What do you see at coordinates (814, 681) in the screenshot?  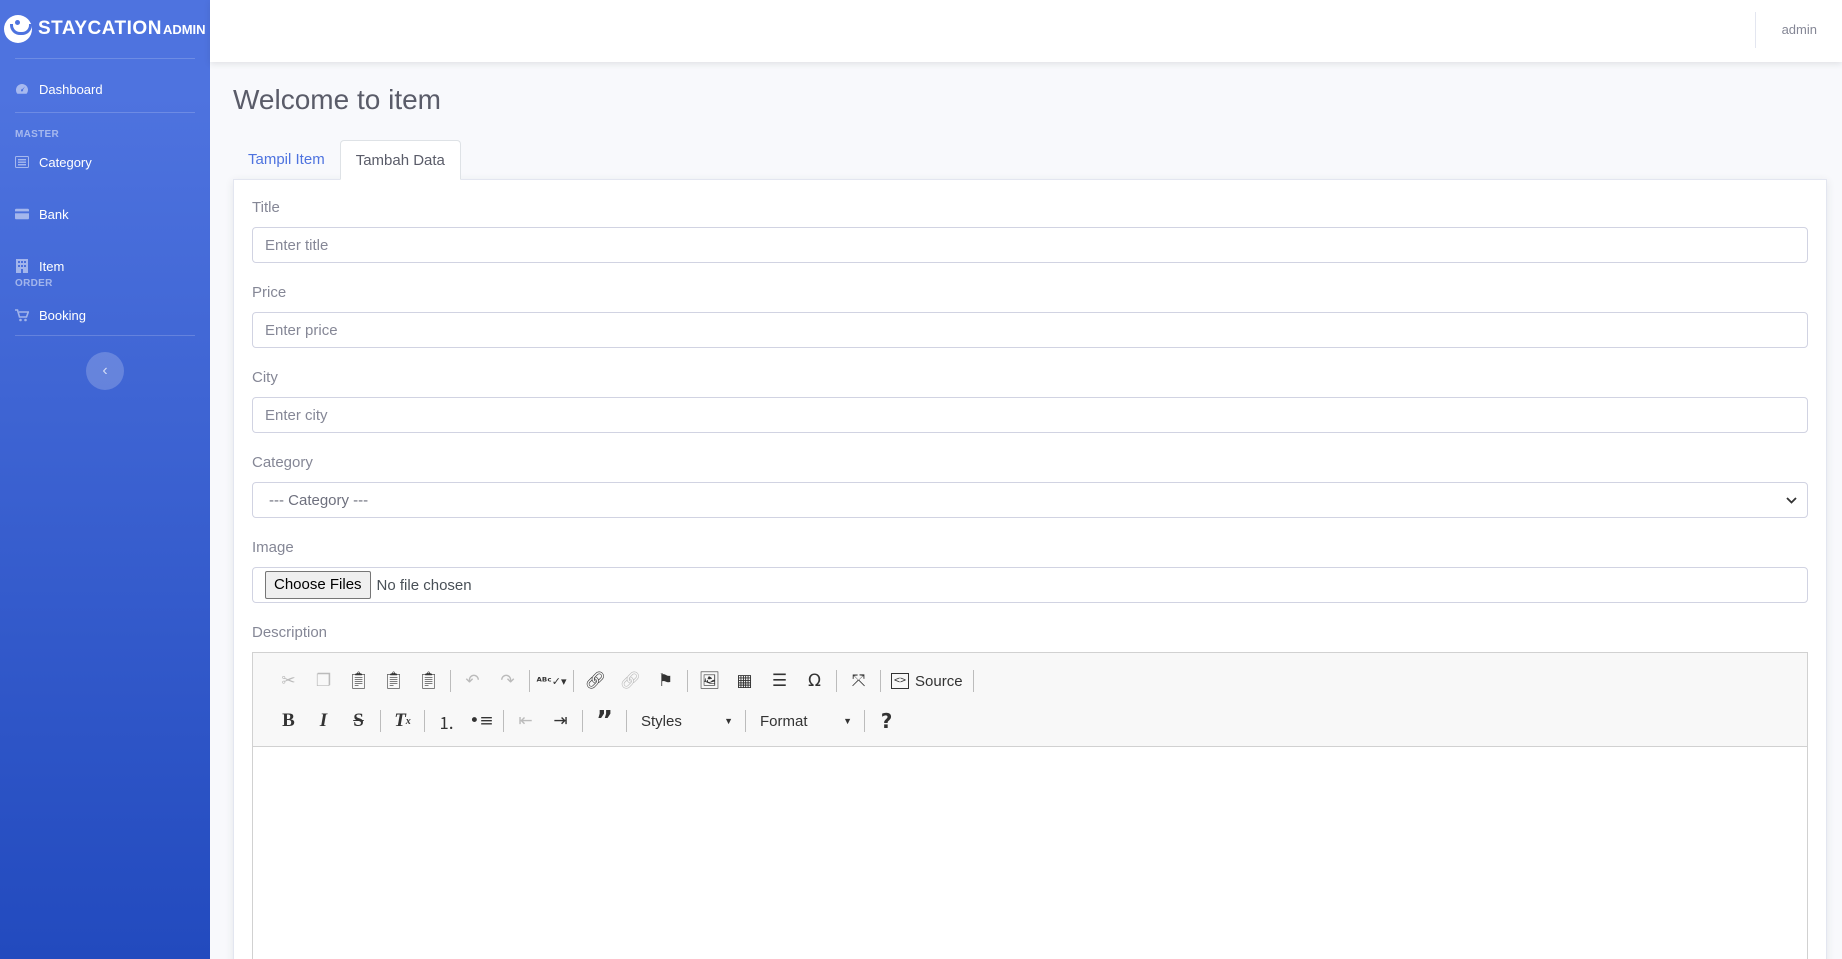 I see `special-char-omega-icon: Ω` at bounding box center [814, 681].